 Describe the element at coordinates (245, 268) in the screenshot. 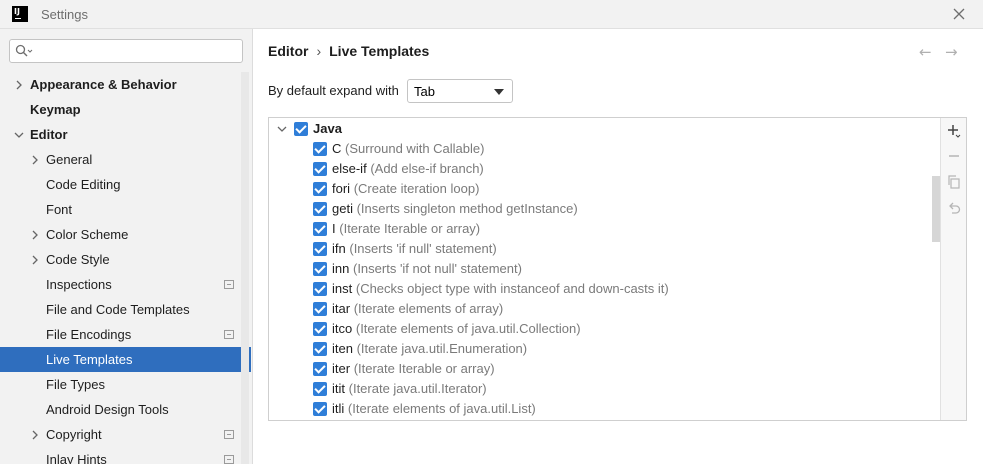

I see `sidebar-scrollbar` at that location.